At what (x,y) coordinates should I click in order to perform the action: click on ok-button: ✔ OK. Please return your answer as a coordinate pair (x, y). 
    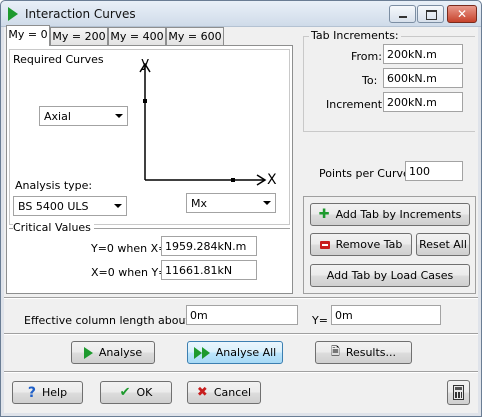
    Looking at the image, I should click on (136, 392).